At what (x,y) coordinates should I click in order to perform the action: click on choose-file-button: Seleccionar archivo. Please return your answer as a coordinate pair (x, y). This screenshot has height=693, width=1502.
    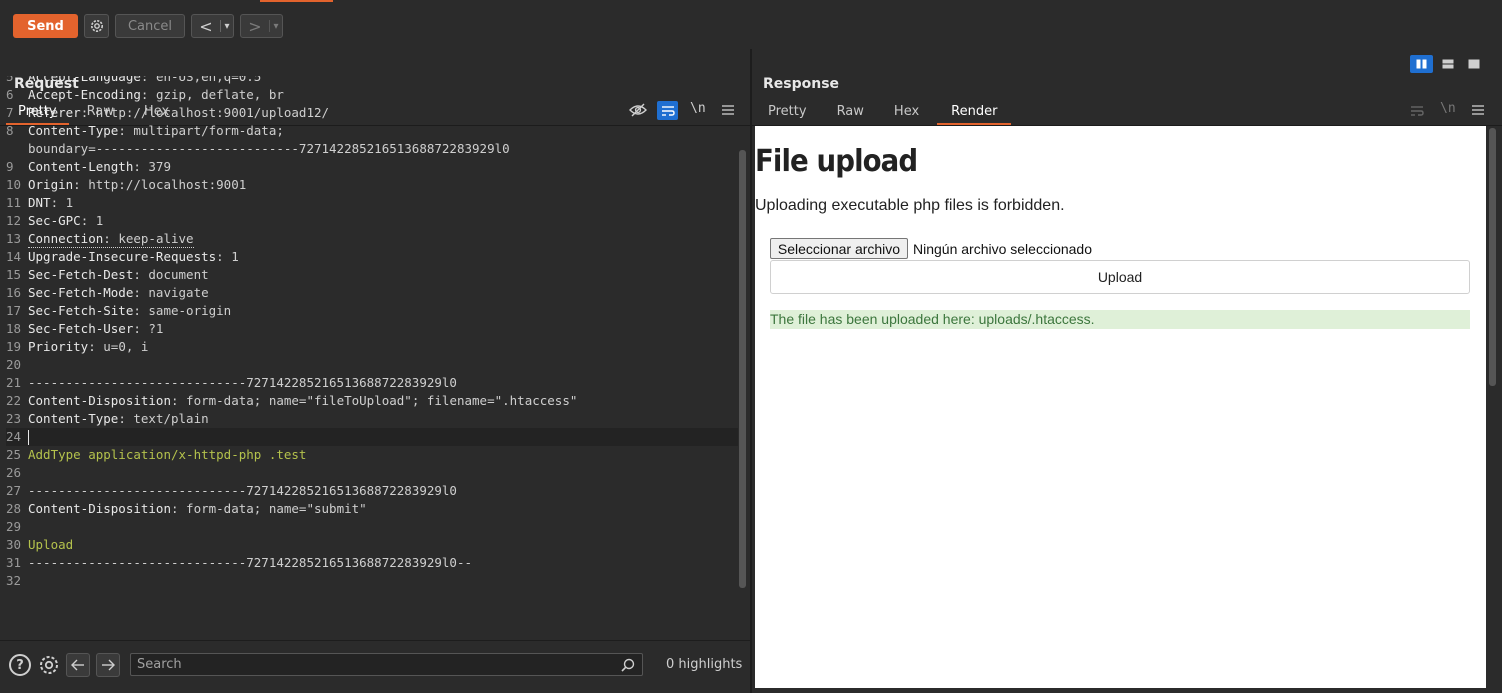
    Looking at the image, I should click on (839, 248).